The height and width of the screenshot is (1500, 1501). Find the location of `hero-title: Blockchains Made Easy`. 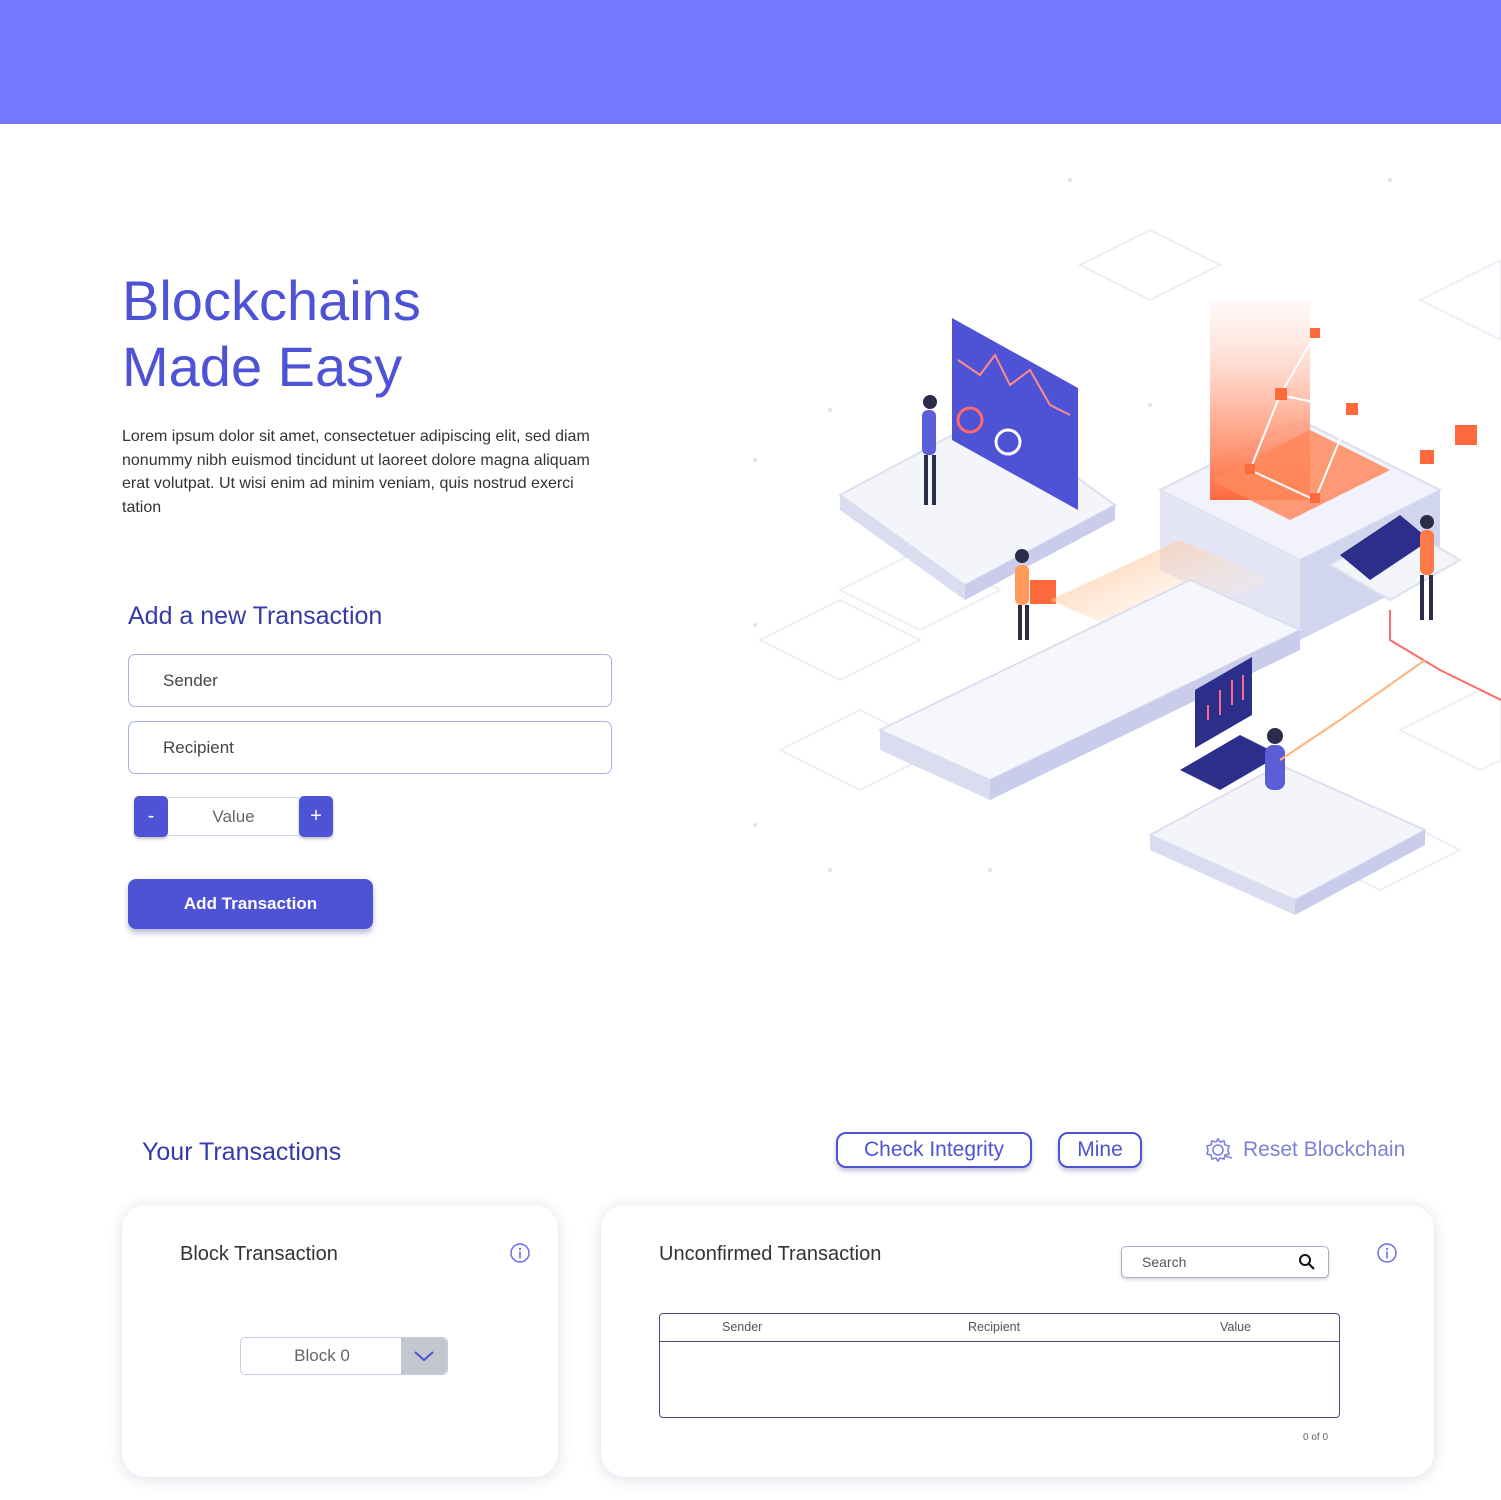

hero-title: Blockchains Made Easy is located at coordinates (271, 334).